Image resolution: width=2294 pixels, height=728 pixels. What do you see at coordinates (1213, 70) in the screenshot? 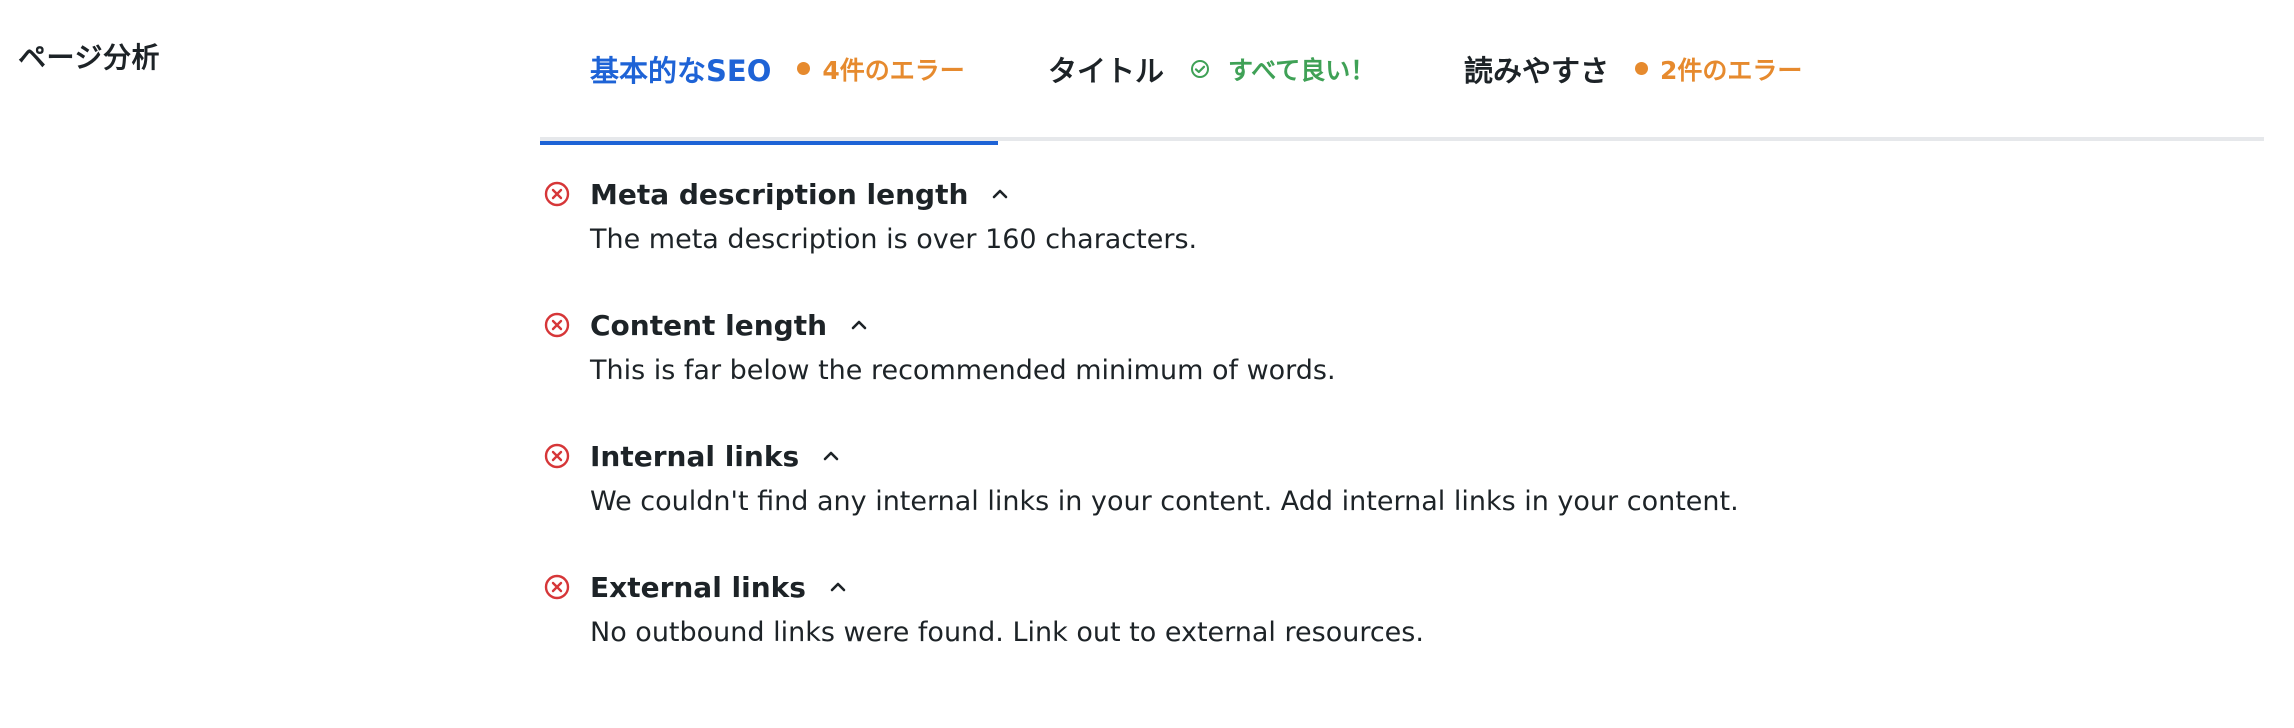
I see `tab-title: タイトル すべて良い！` at bounding box center [1213, 70].